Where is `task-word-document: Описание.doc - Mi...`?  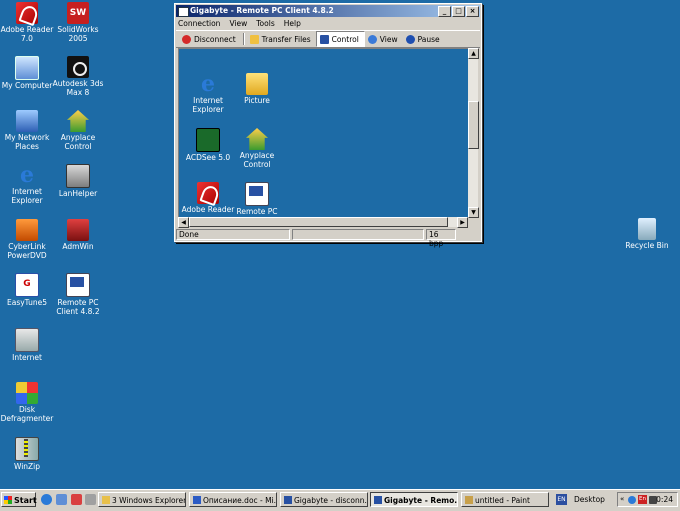
task-word-document: Описание.doc - Mi... is located at coordinates (233, 499).